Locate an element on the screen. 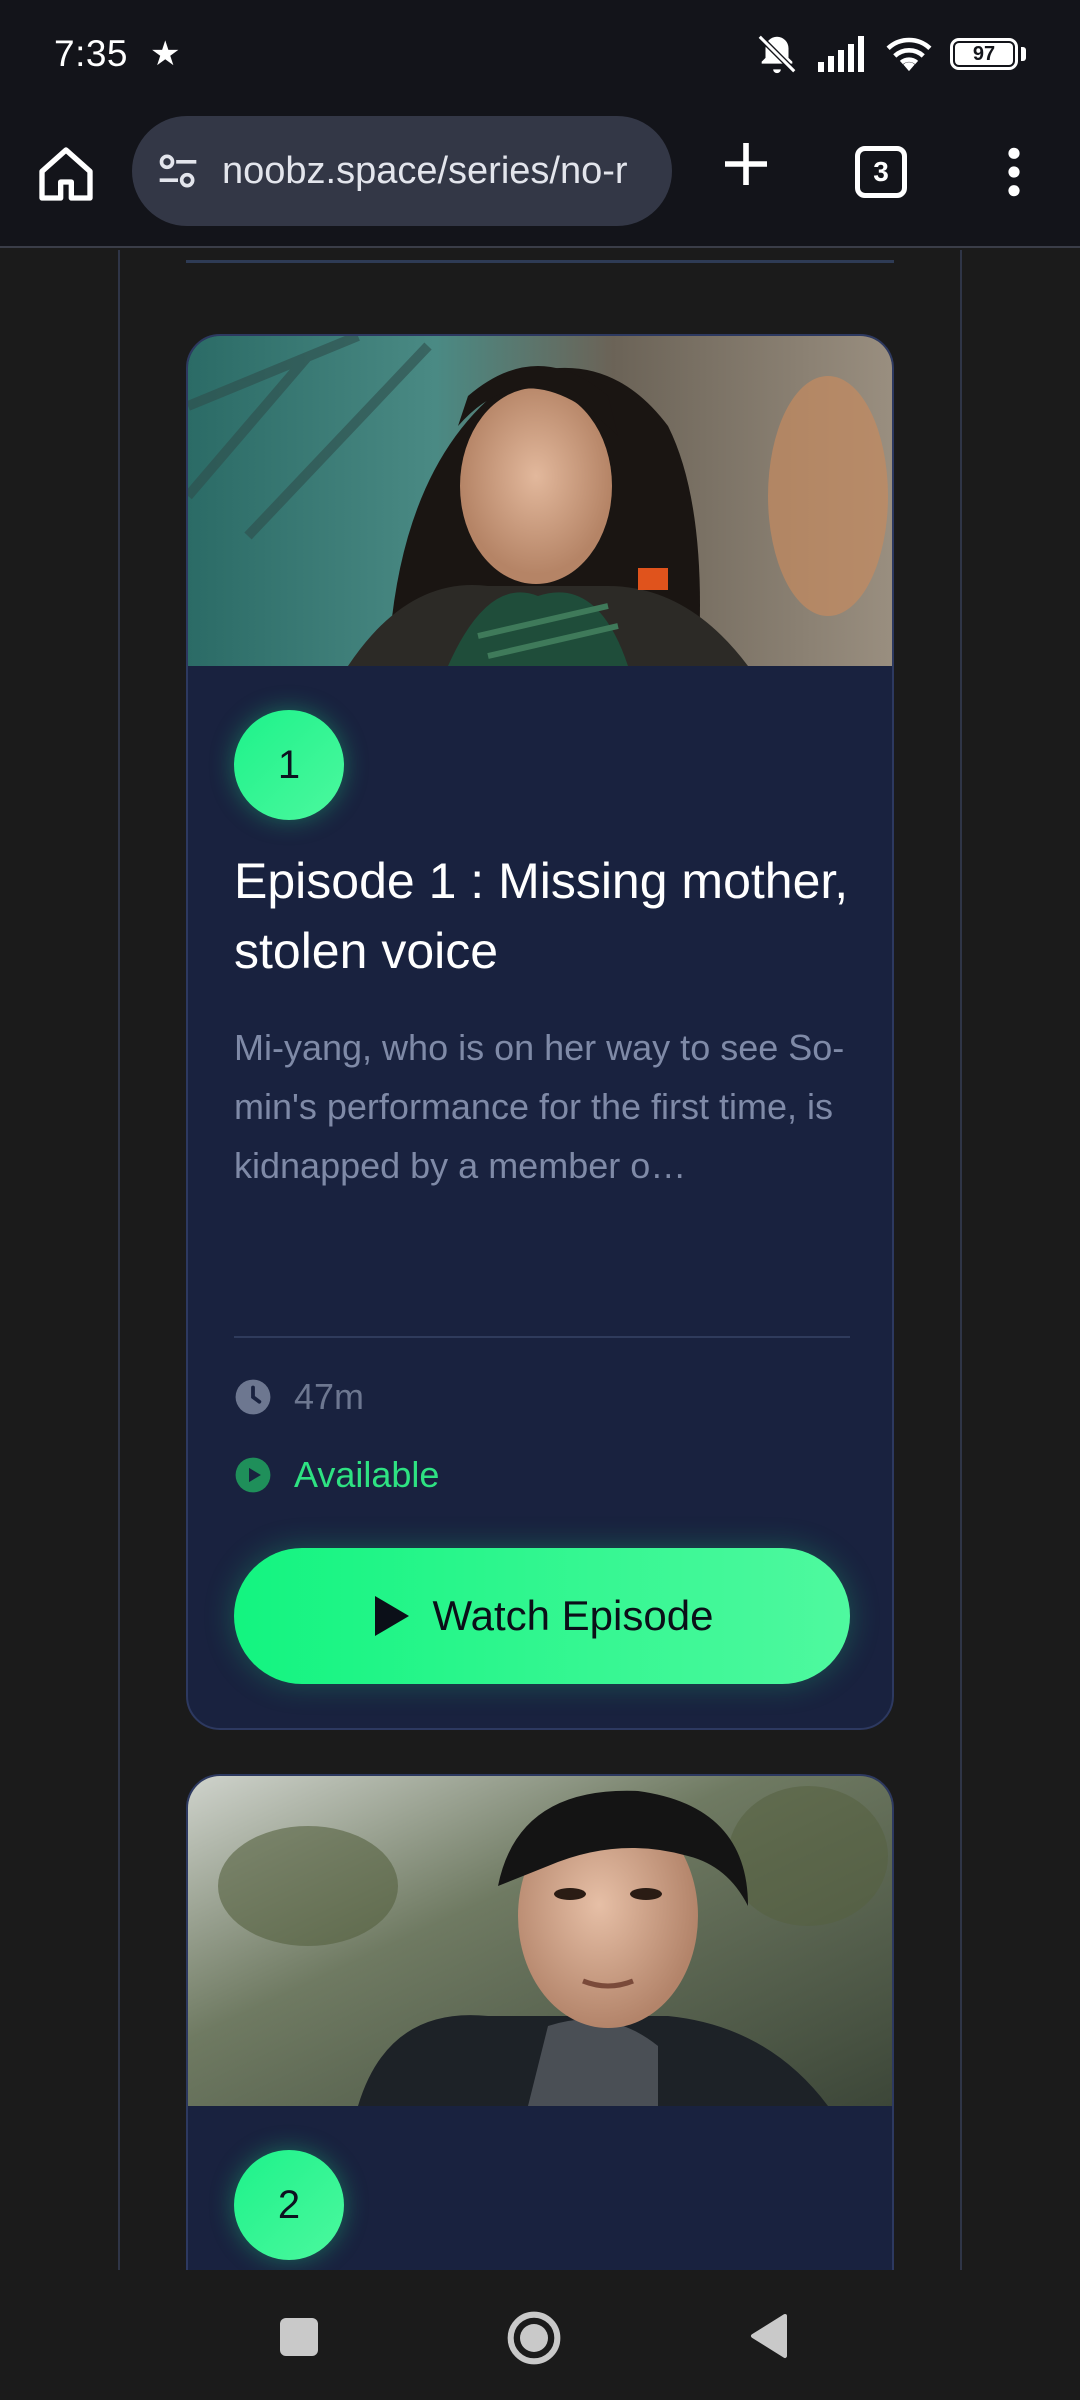 The width and height of the screenshot is (1080, 2400). overflow-menu-icon is located at coordinates (1014, 172).